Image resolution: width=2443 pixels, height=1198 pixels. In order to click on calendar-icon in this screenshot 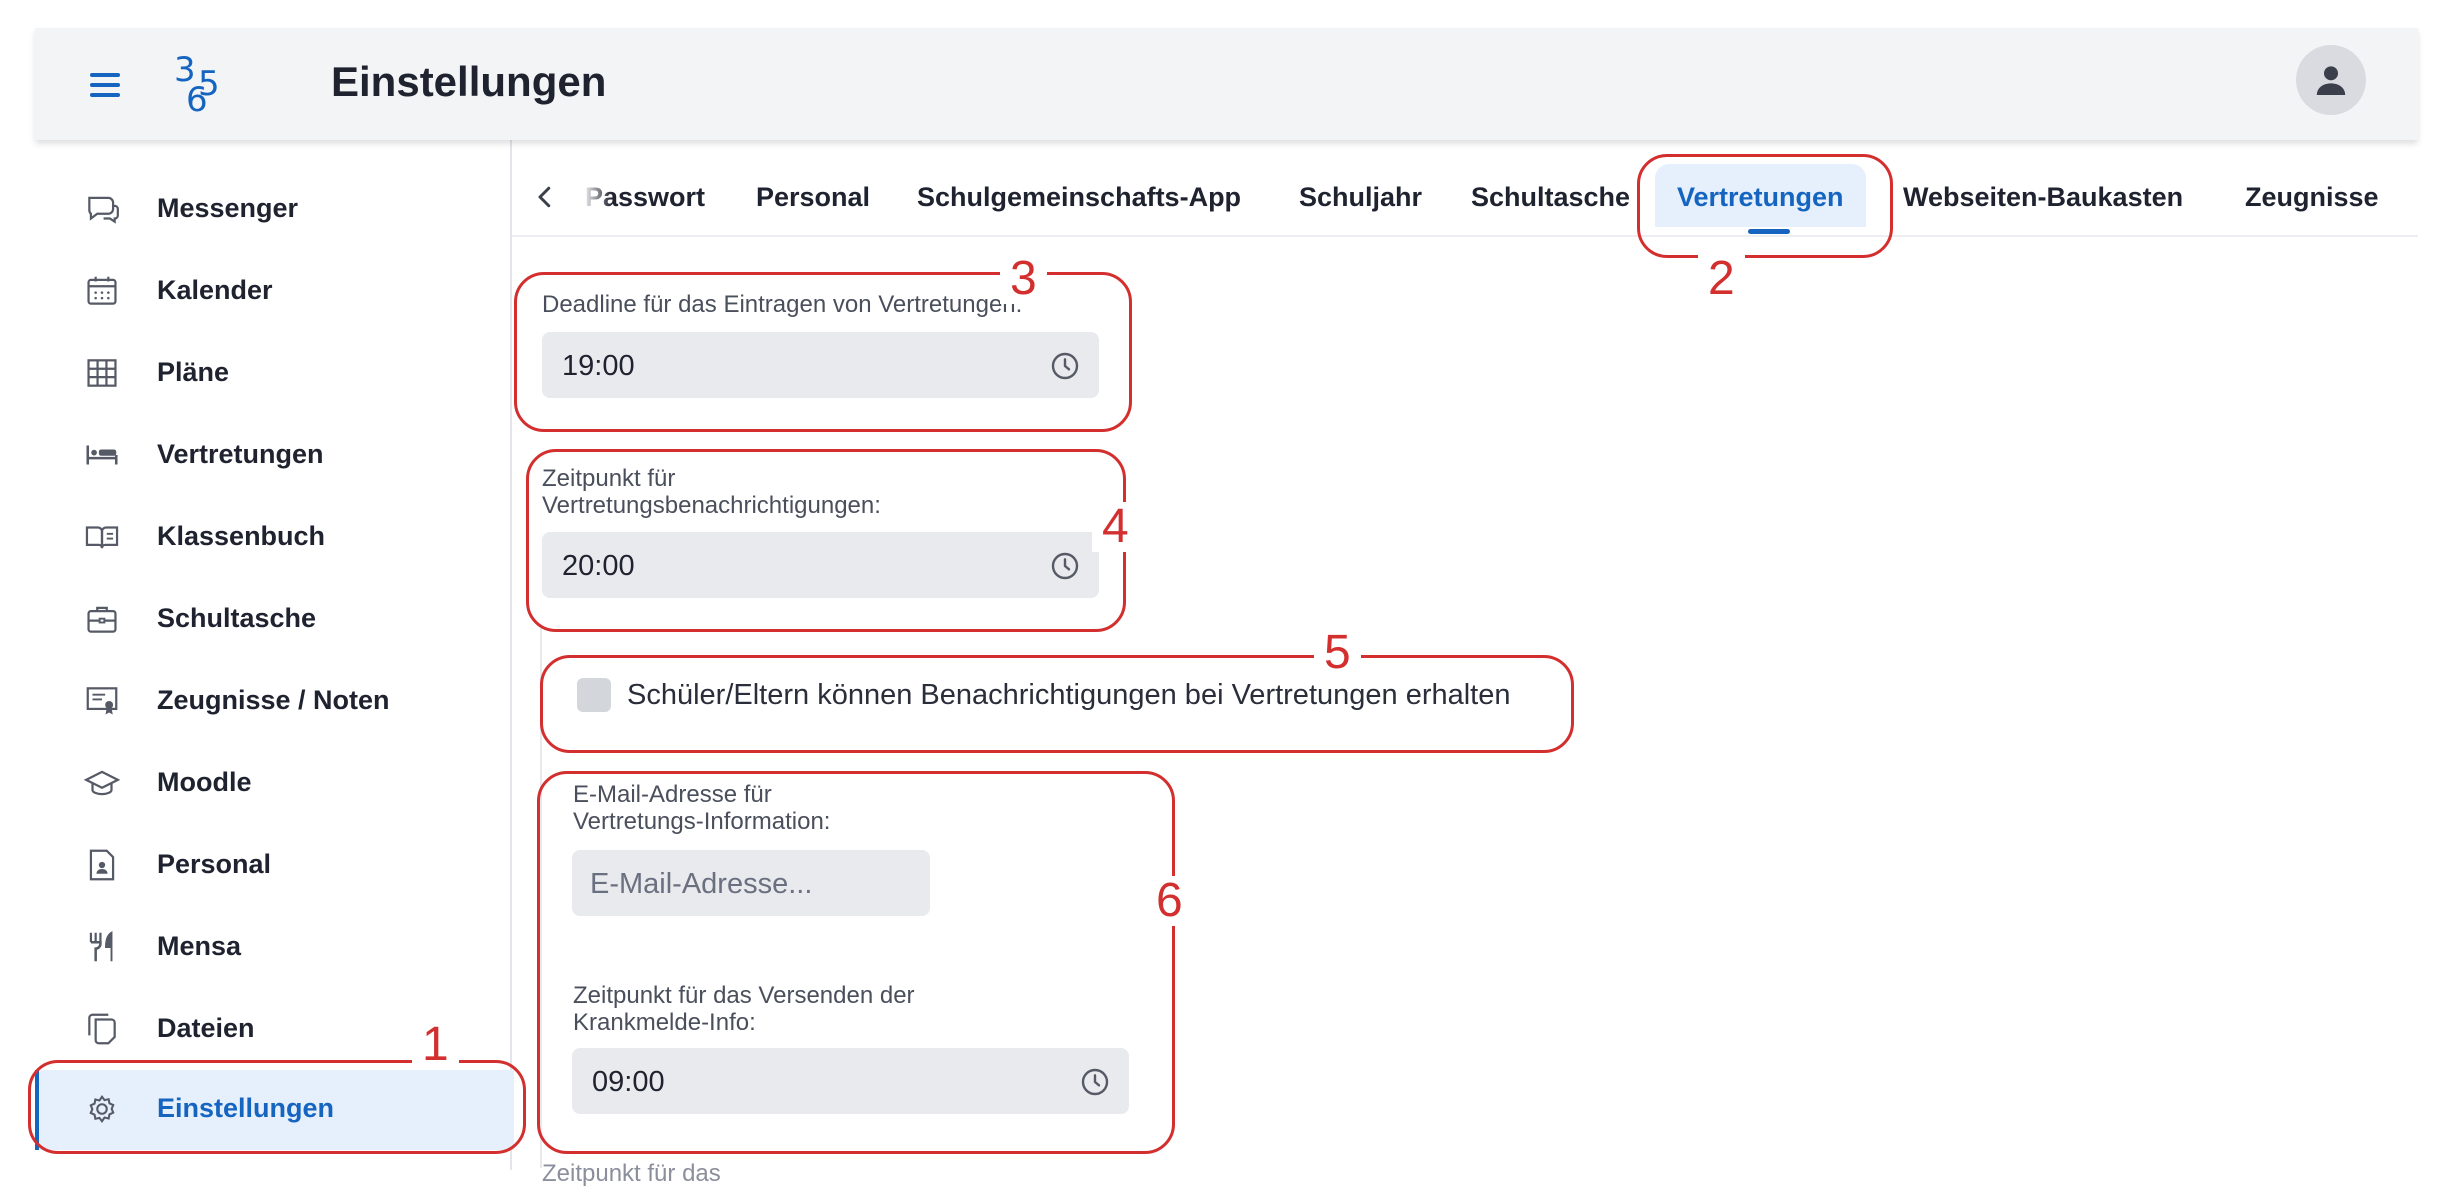, I will do `click(102, 290)`.